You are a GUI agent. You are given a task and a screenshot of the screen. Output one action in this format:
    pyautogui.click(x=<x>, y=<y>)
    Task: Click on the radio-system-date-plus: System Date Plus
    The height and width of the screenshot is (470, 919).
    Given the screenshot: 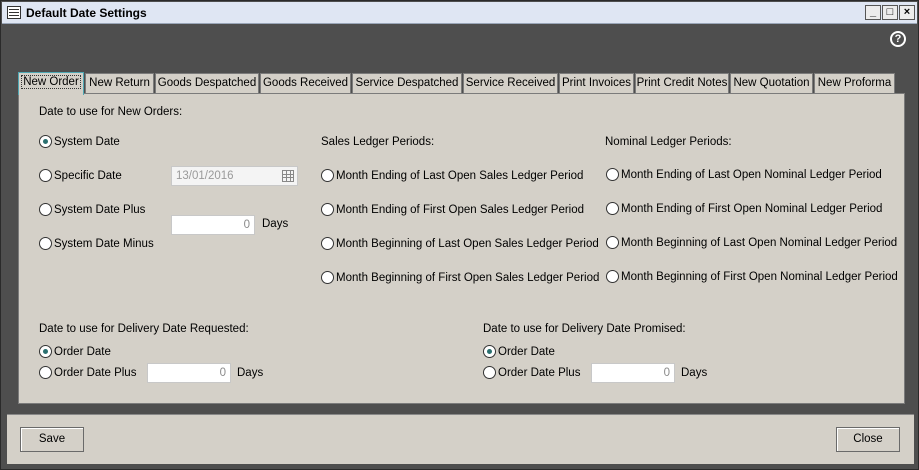 What is the action you would take?
    pyautogui.click(x=92, y=209)
    